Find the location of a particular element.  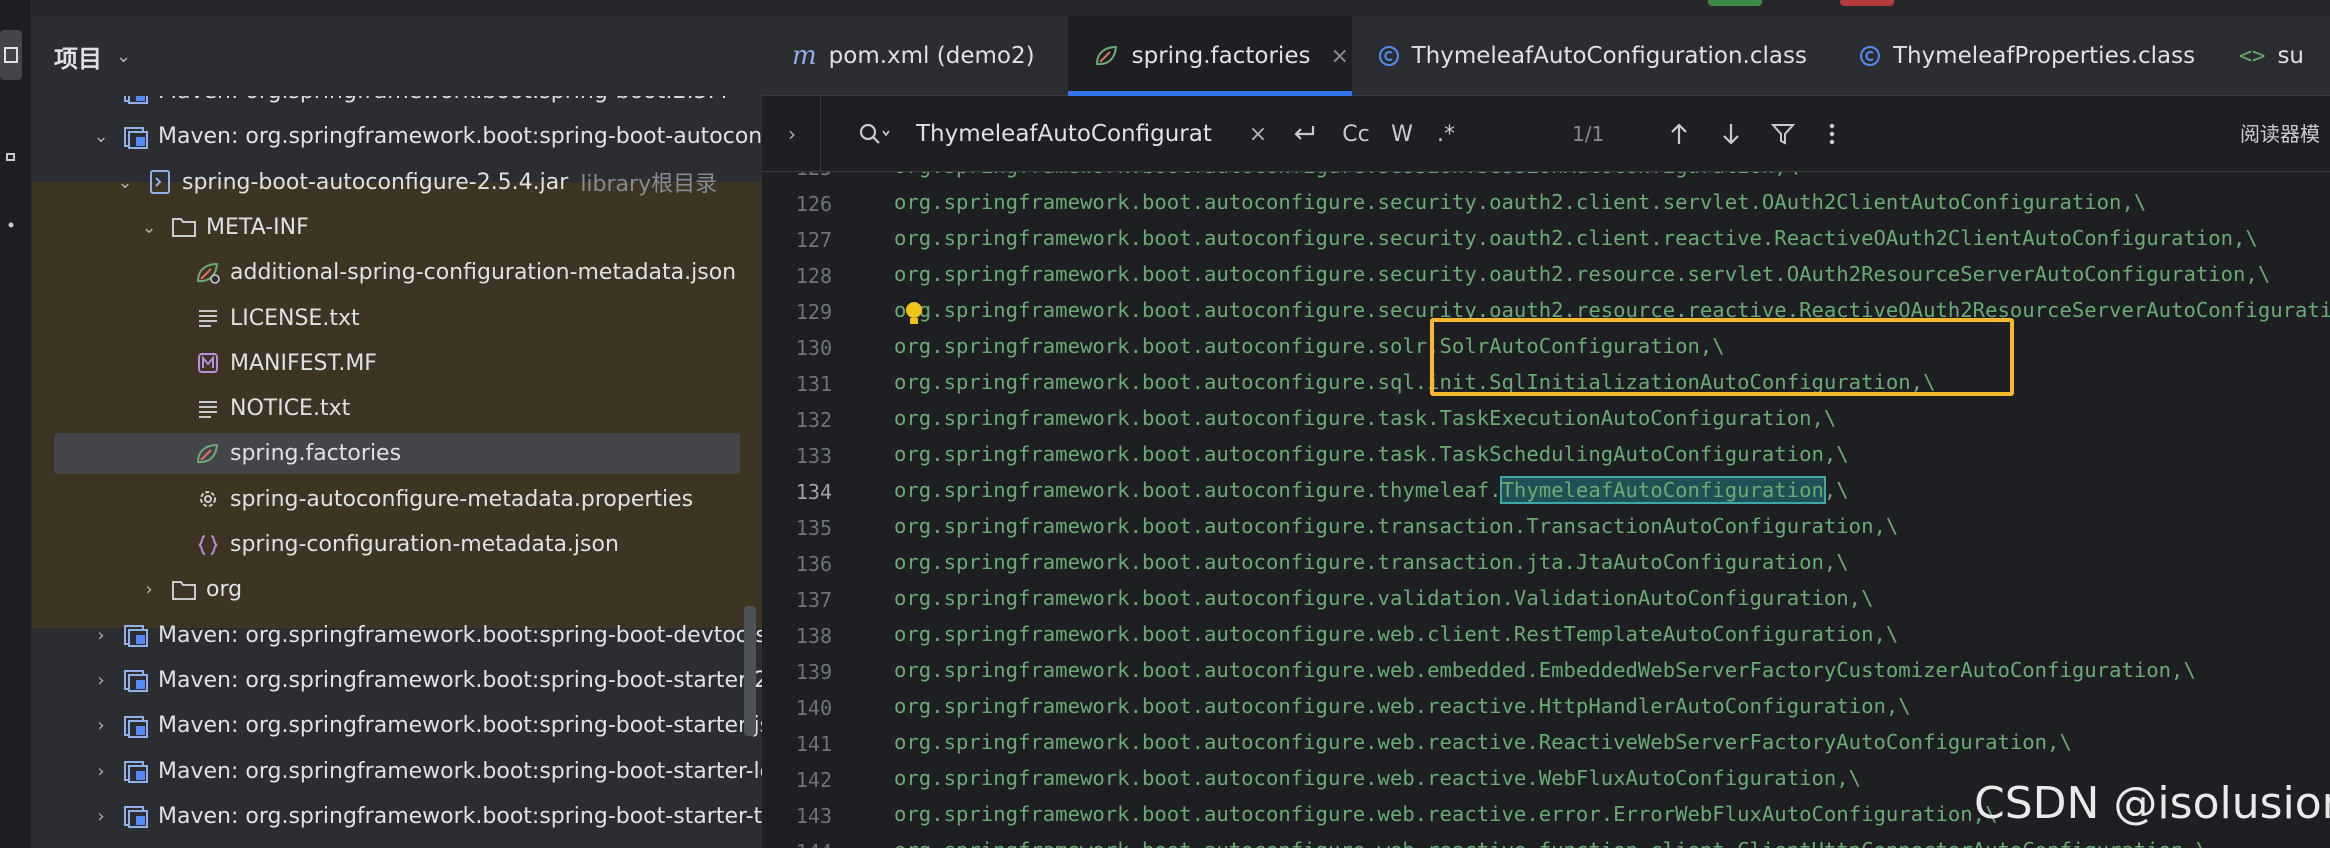

tree-item: MANIFEST.MF is located at coordinates (397, 363).